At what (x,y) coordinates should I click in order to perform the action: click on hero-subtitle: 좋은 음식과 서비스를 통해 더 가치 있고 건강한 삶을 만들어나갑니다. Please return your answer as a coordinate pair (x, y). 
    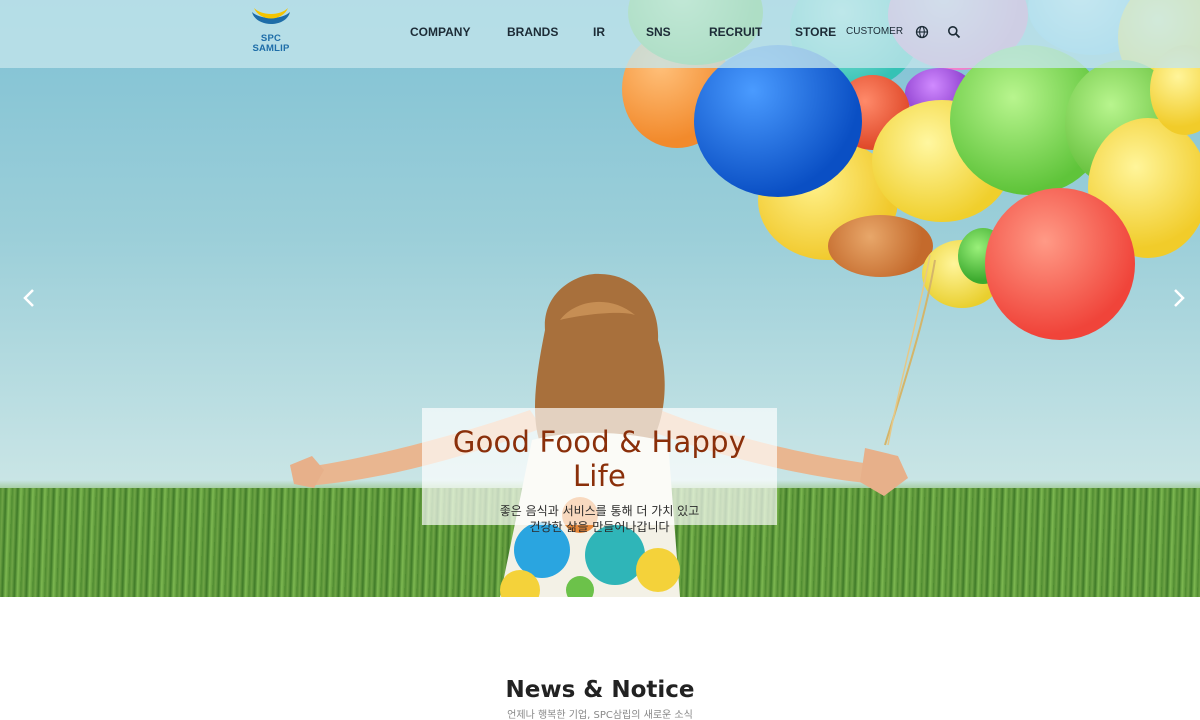
    Looking at the image, I should click on (599, 519).